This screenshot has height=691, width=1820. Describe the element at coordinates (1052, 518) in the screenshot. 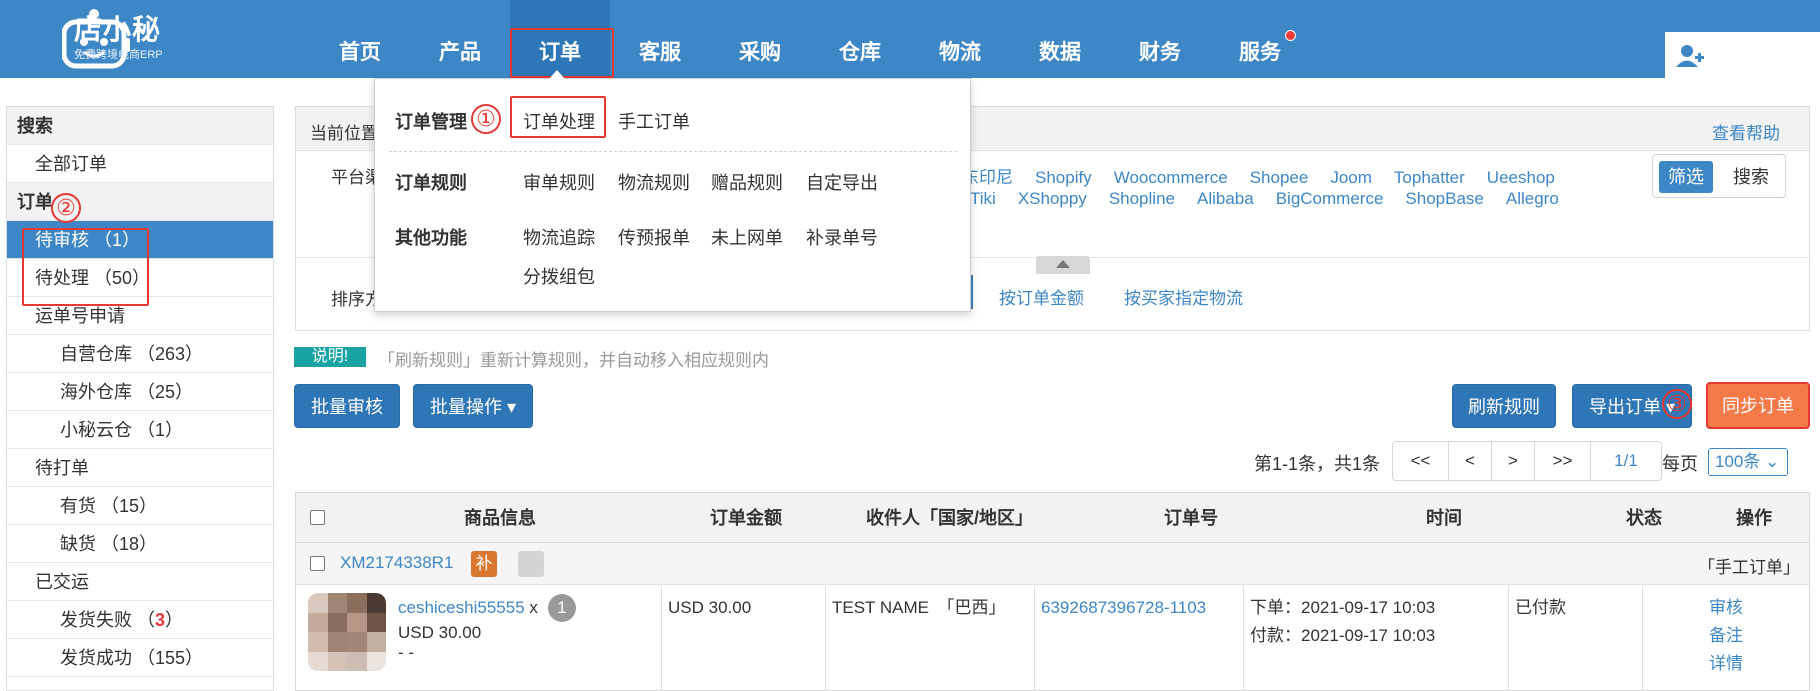

I see `table-header: 商品信息 订单金额 收件人「国家/地区」 订单号 时间 状态 操作` at that location.